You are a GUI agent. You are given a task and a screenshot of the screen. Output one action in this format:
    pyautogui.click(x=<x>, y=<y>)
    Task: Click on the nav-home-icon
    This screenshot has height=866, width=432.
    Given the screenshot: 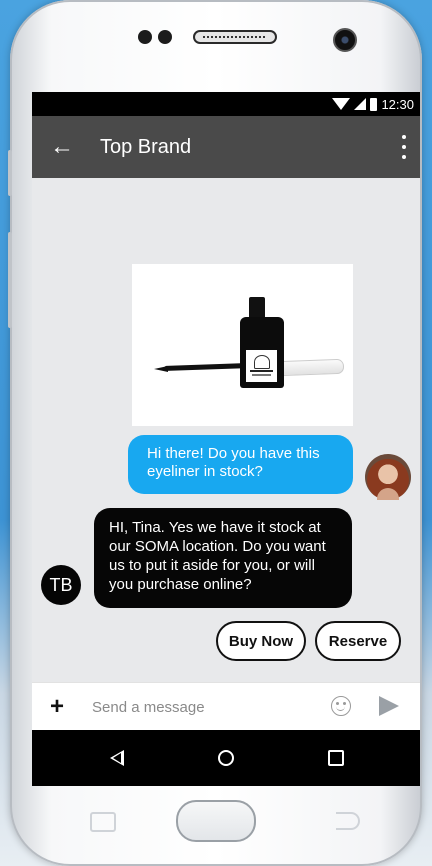 What is the action you would take?
    pyautogui.click(x=226, y=758)
    